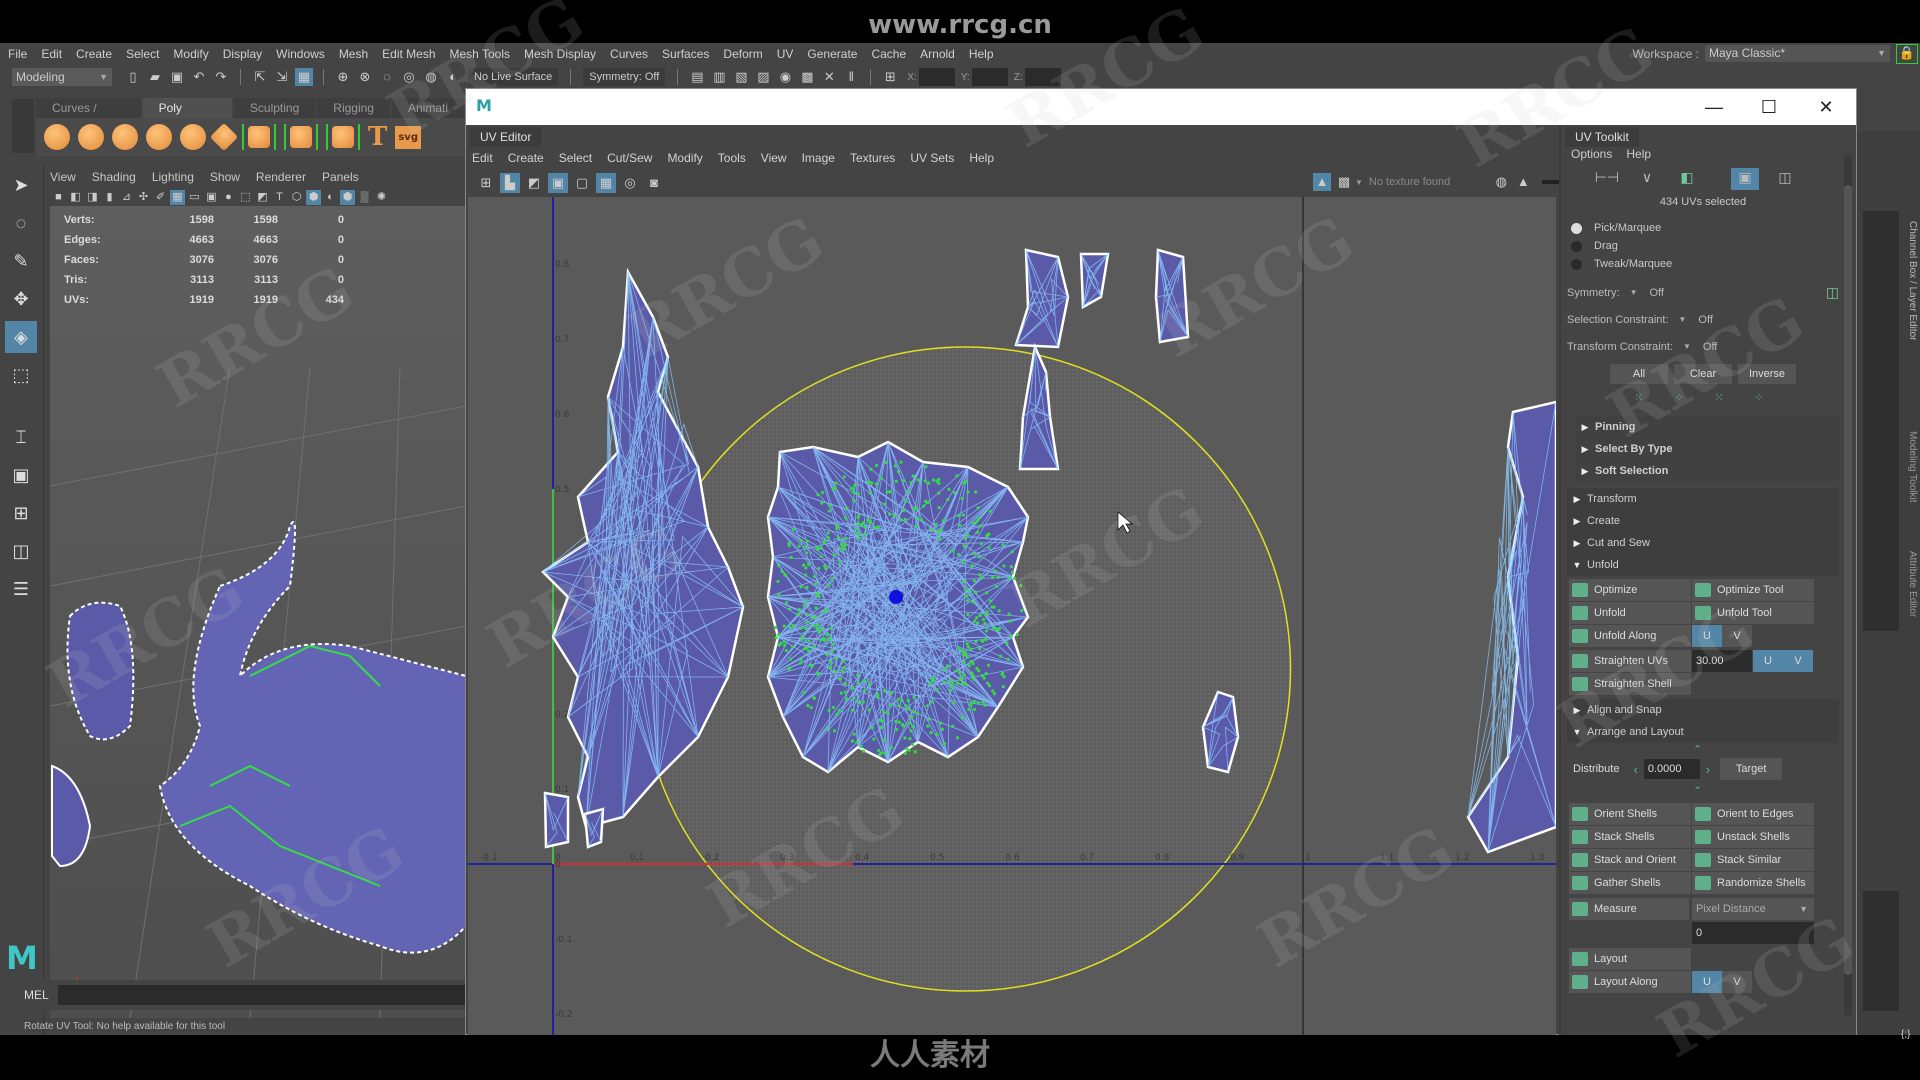 Image resolution: width=1920 pixels, height=1080 pixels. Describe the element at coordinates (343, 77) in the screenshot. I see `snap-grid-icon: ⊕` at that location.